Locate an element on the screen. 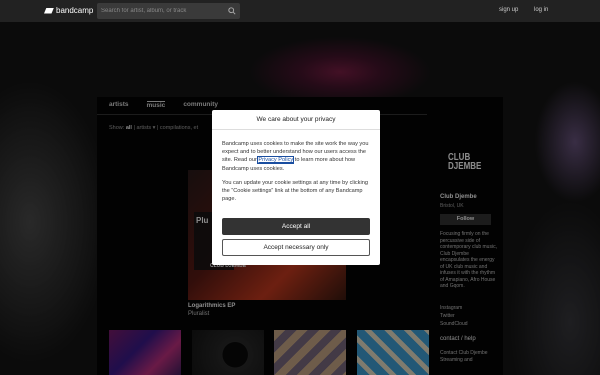 The height and width of the screenshot is (375, 600). top-bar: bandcamp sign up log in is located at coordinates (300, 11).